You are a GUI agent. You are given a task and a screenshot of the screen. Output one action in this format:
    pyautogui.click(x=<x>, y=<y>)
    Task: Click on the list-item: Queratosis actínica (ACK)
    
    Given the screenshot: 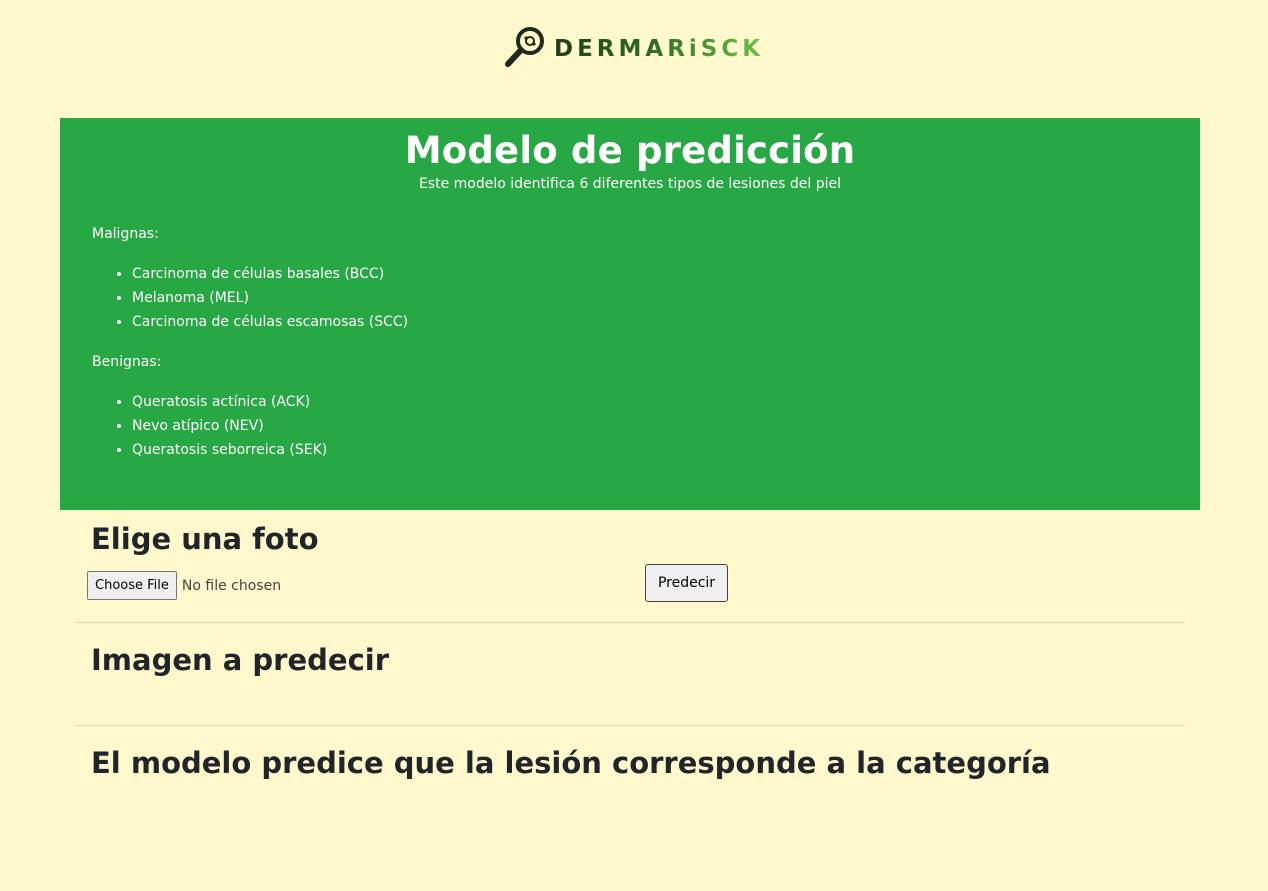 What is the action you would take?
    pyautogui.click(x=229, y=402)
    